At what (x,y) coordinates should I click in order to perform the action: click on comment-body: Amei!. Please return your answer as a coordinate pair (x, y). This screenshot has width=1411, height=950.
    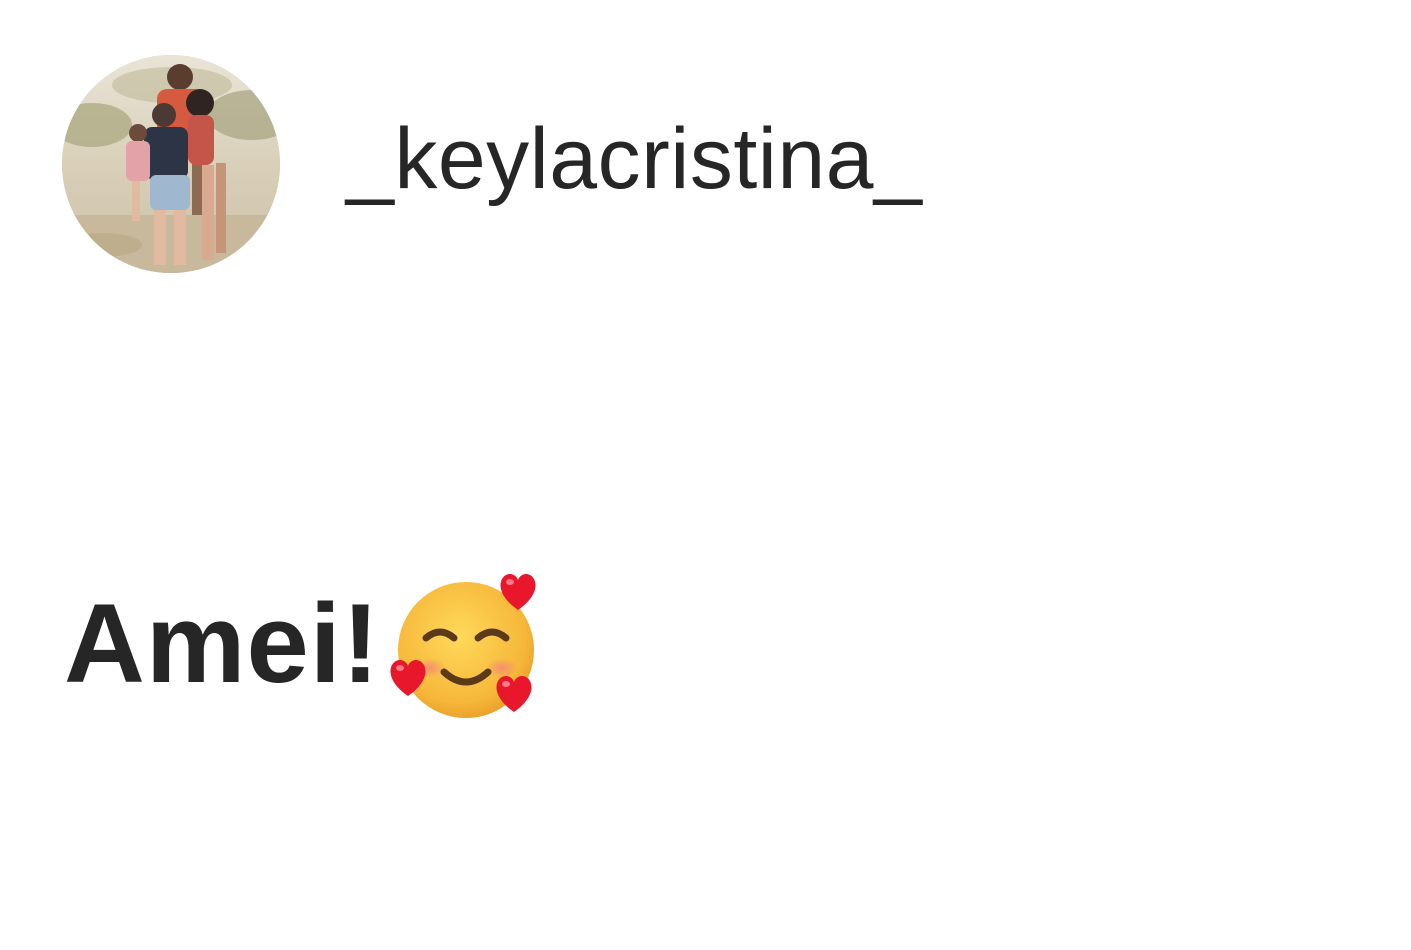
    Looking at the image, I should click on (307, 643).